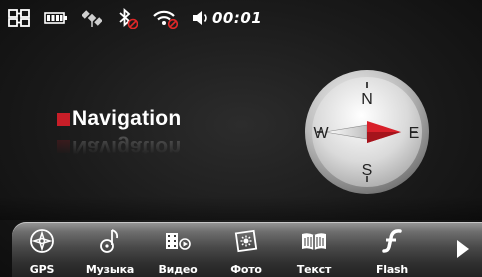 Image resolution: width=482 pixels, height=277 pixels. What do you see at coordinates (127, 147) in the screenshot?
I see `reflection-text: Navigation` at bounding box center [127, 147].